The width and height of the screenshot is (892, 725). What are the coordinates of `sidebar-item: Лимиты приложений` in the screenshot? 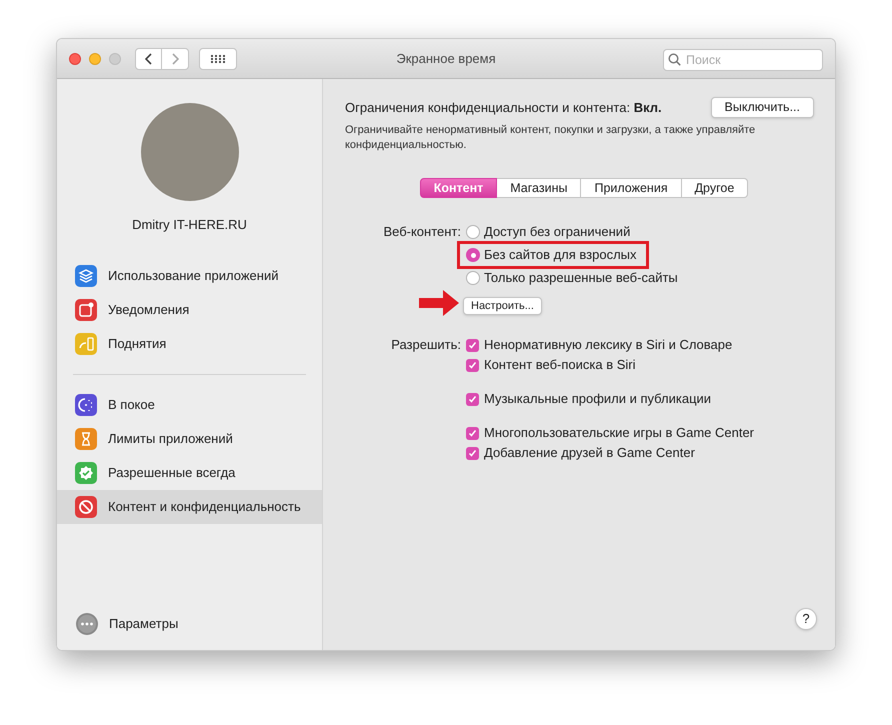 It's located at (189, 439).